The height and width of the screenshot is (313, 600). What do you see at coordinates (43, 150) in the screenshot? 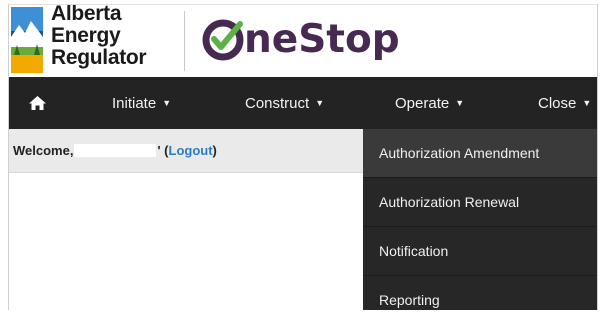
I see `welcome-text: Welcome,` at bounding box center [43, 150].